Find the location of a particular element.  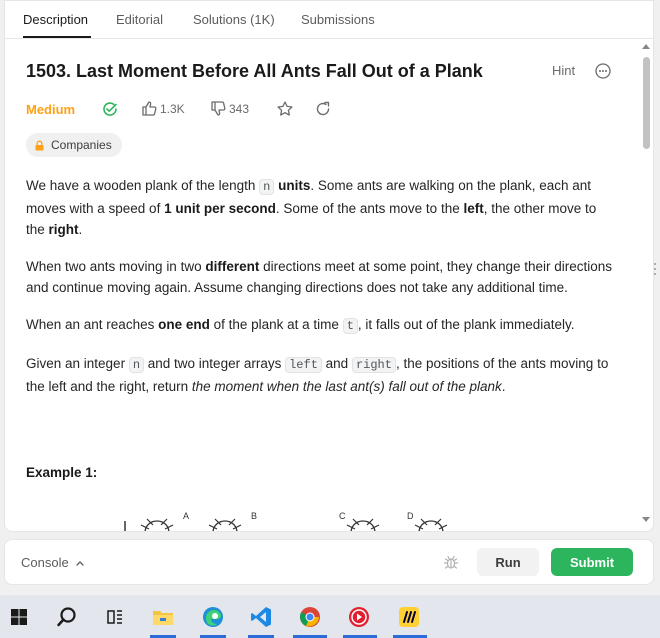

ant-label-b: B is located at coordinates (254, 516).